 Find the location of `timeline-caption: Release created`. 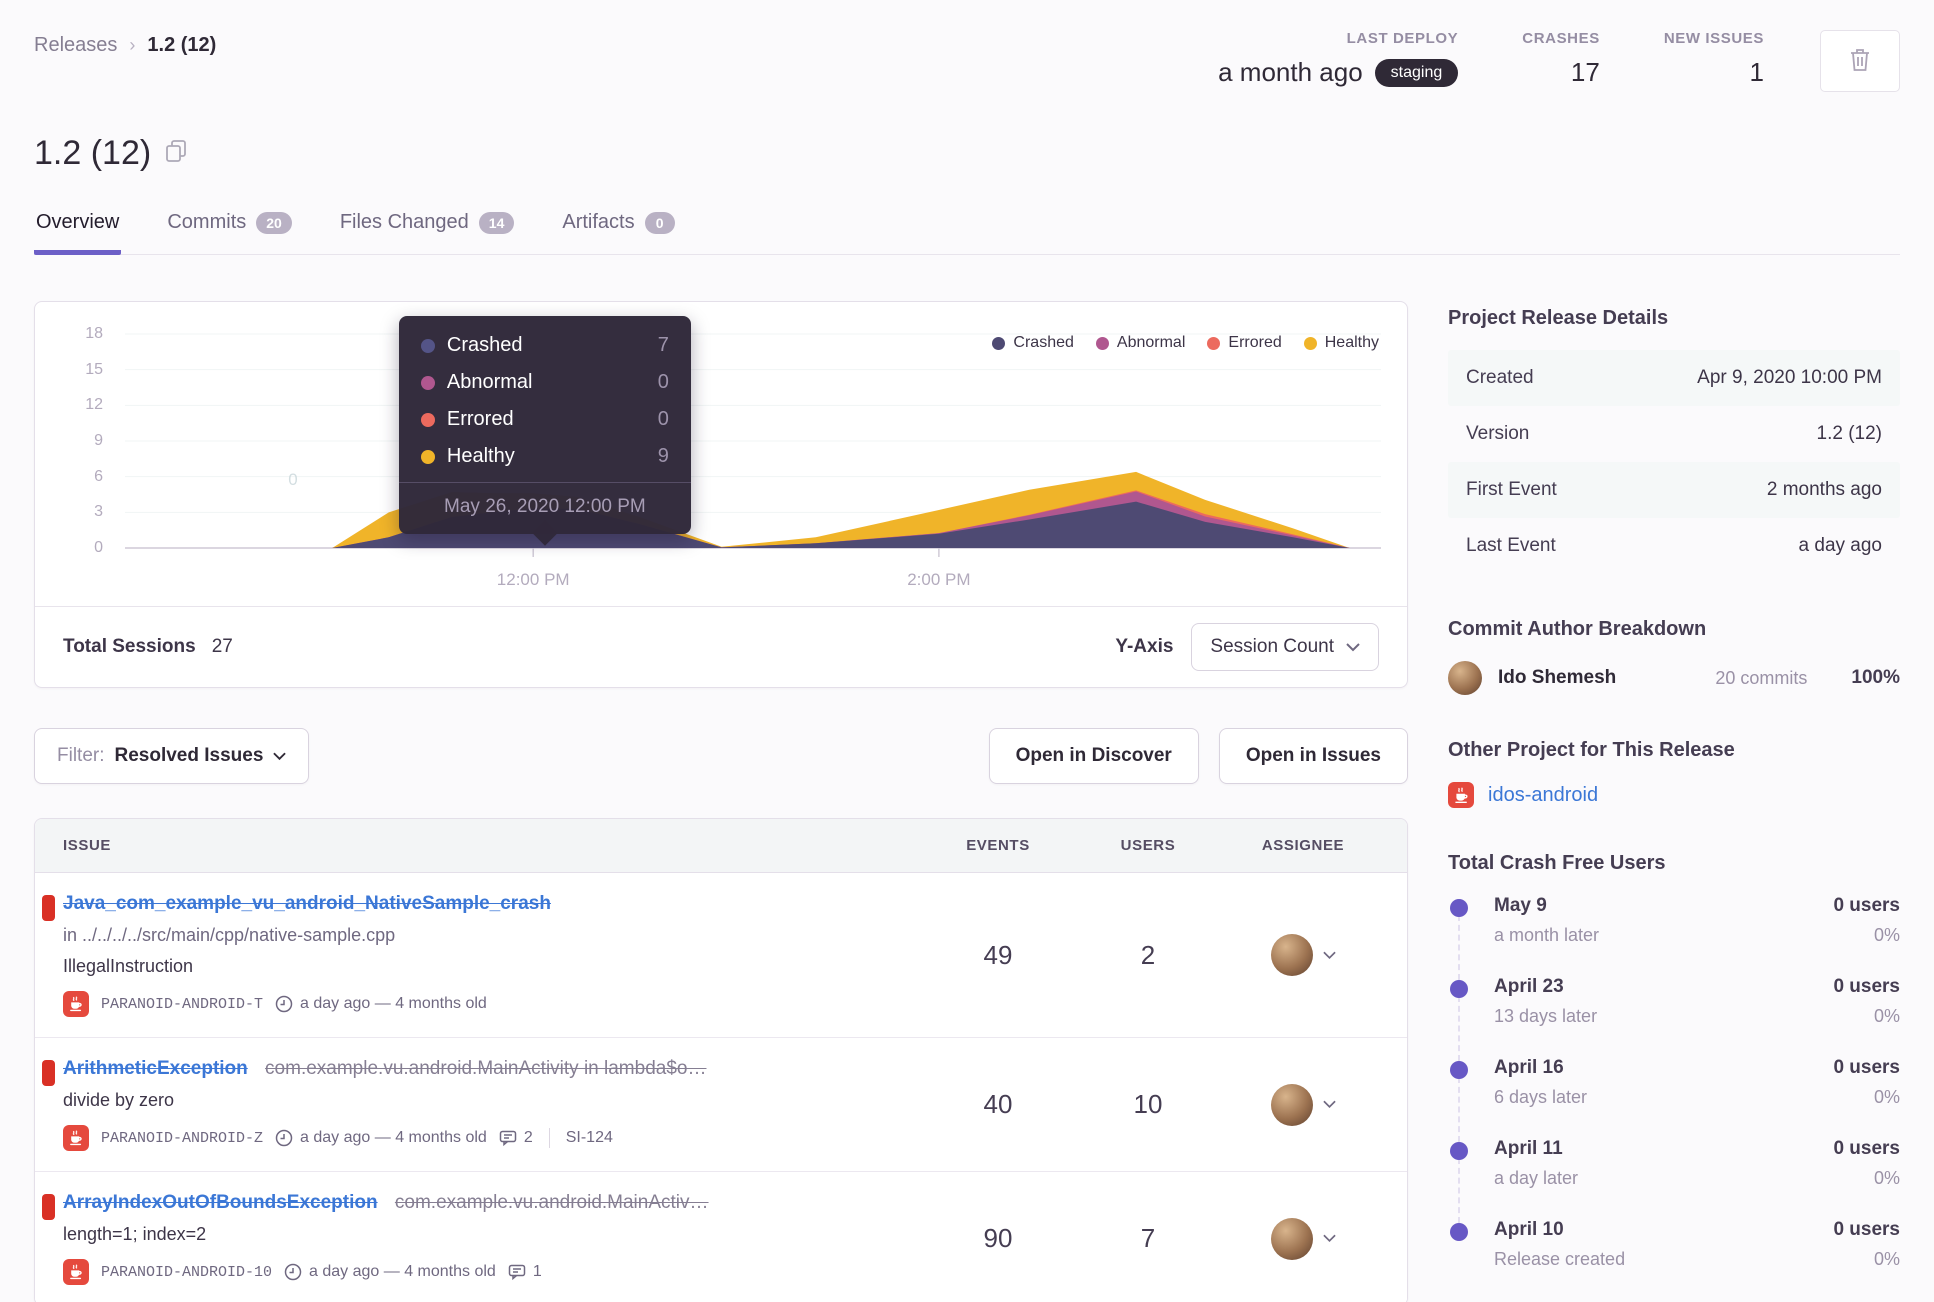

timeline-caption: Release created is located at coordinates (1560, 1259).